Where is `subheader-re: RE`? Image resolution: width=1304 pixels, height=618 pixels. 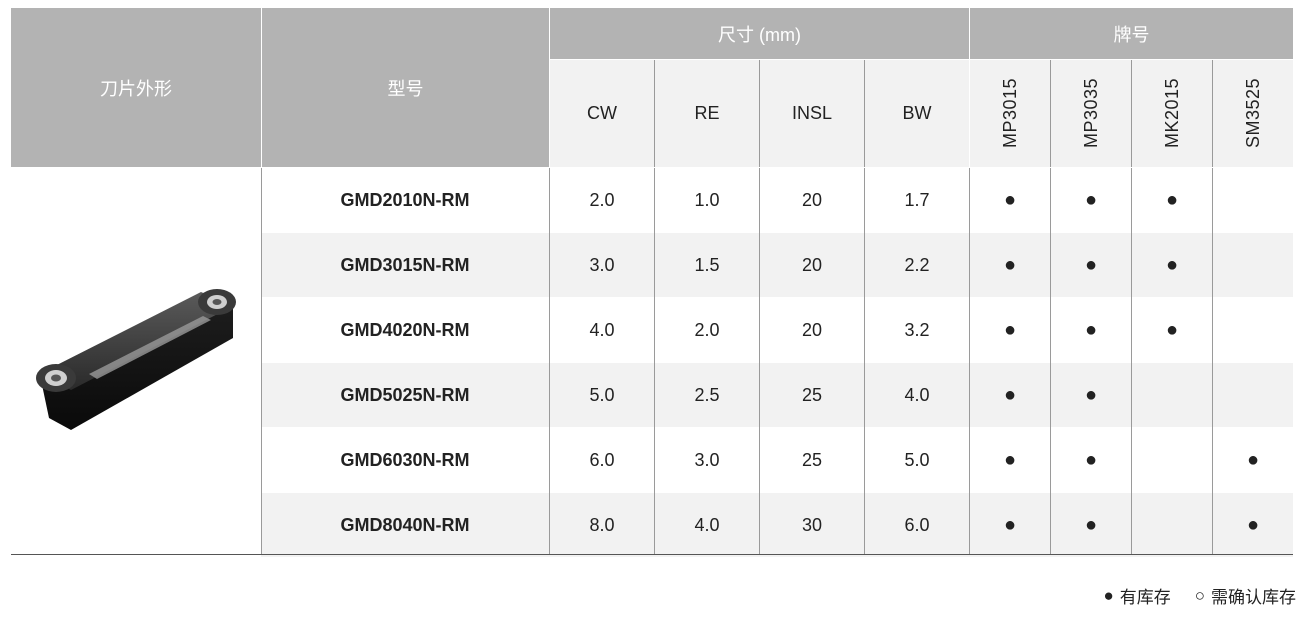 subheader-re: RE is located at coordinates (707, 113).